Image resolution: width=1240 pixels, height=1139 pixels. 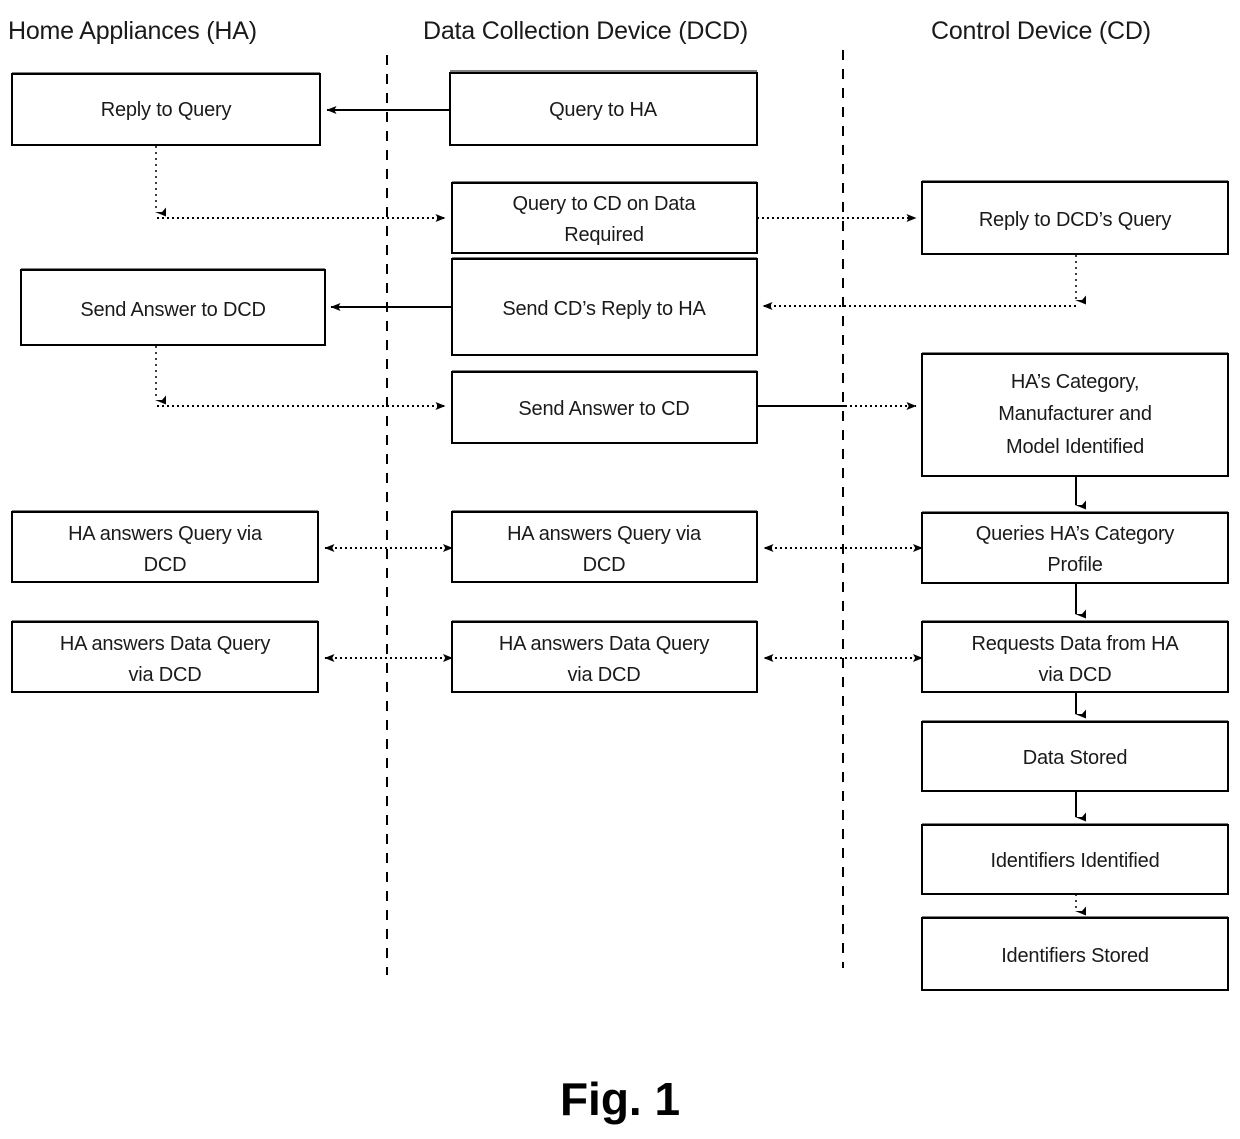 What do you see at coordinates (1075, 656) in the screenshot?
I see `node-requests-data-from-ha-via-dcd: Requests Data from HA via DCD` at bounding box center [1075, 656].